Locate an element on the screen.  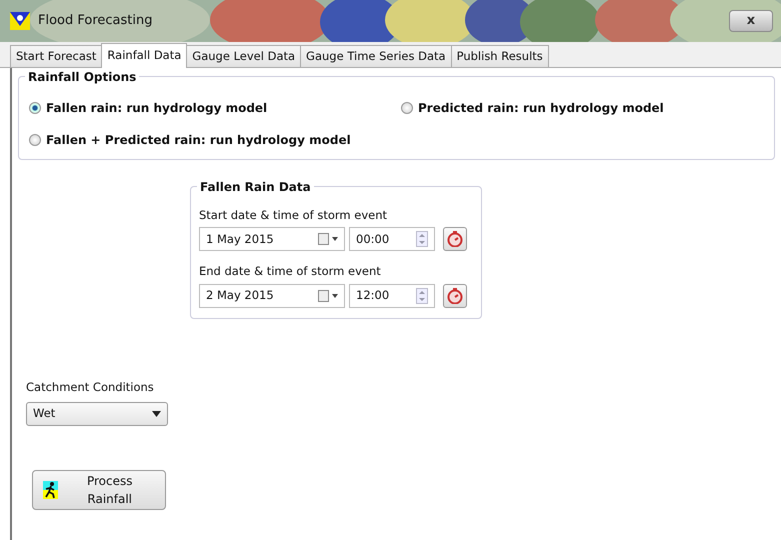
time-field: 12:00 is located at coordinates (392, 296).